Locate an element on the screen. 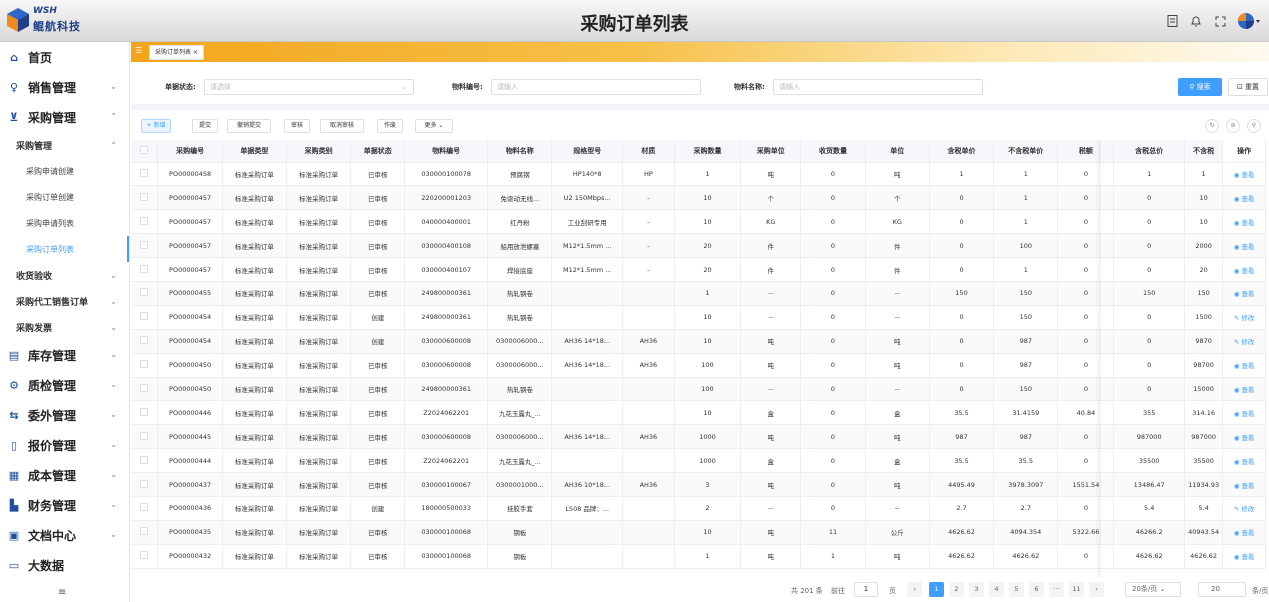 This screenshot has width=1269, height=602. sidebar-leaf-purchase-request-list: 采购申请列表 is located at coordinates (64, 223).